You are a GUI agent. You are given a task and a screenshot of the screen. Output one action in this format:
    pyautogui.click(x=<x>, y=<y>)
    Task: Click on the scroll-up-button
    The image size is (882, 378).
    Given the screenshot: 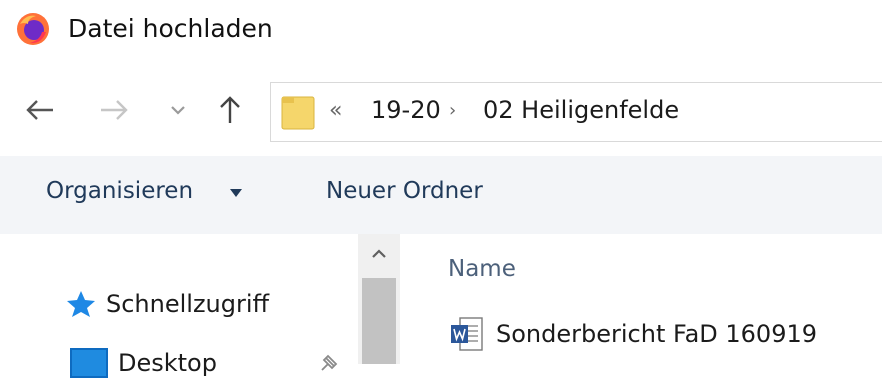 What is the action you would take?
    pyautogui.click(x=379, y=254)
    